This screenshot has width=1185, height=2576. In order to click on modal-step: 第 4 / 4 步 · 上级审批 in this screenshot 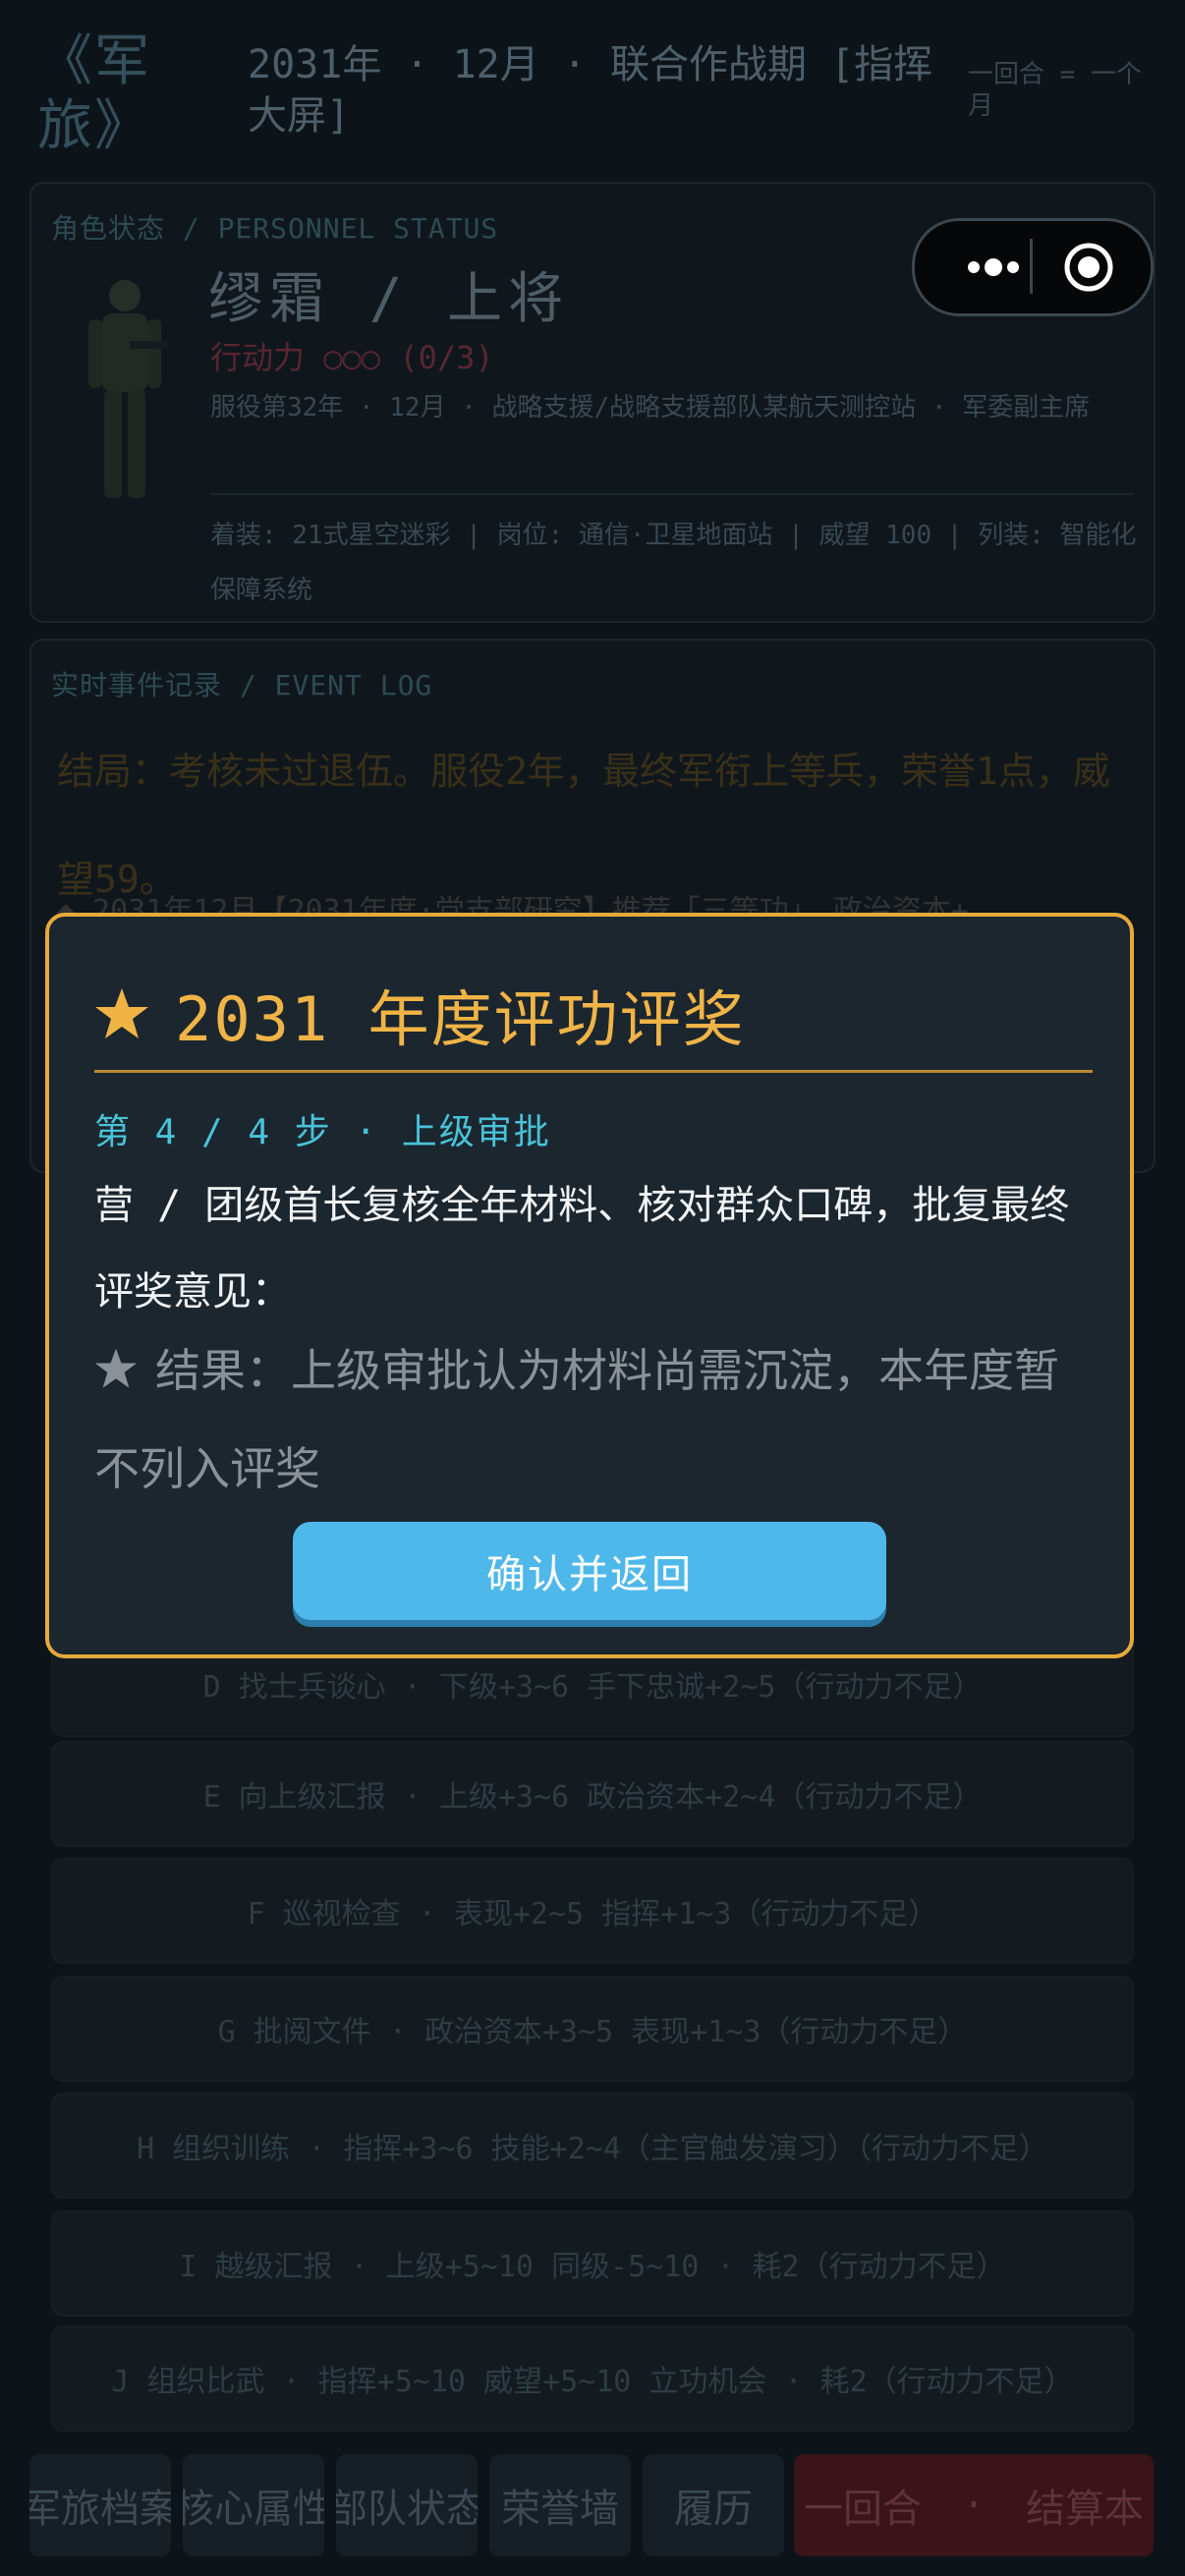, I will do `click(322, 1132)`.